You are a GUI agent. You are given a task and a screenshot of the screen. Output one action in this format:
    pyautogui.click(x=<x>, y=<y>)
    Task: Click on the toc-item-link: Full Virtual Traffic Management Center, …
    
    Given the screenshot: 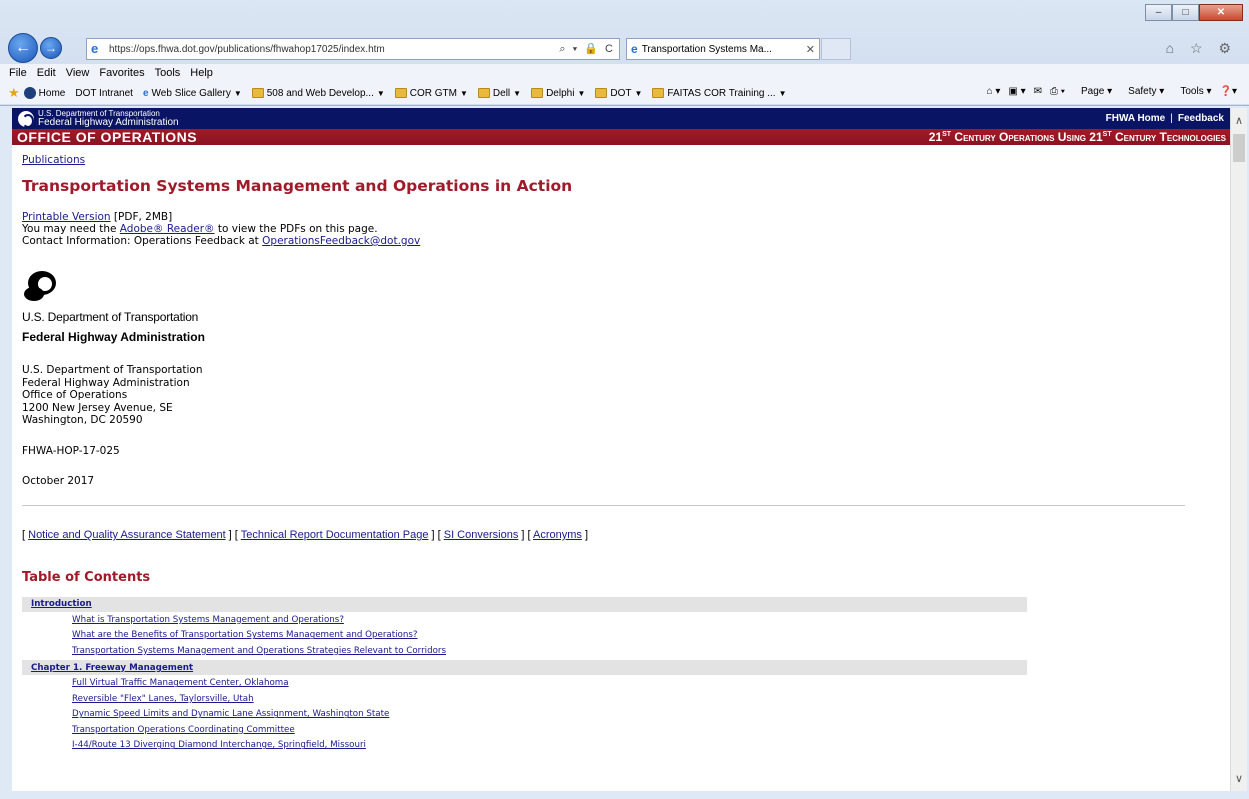 What is the action you would take?
    pyautogui.click(x=180, y=683)
    